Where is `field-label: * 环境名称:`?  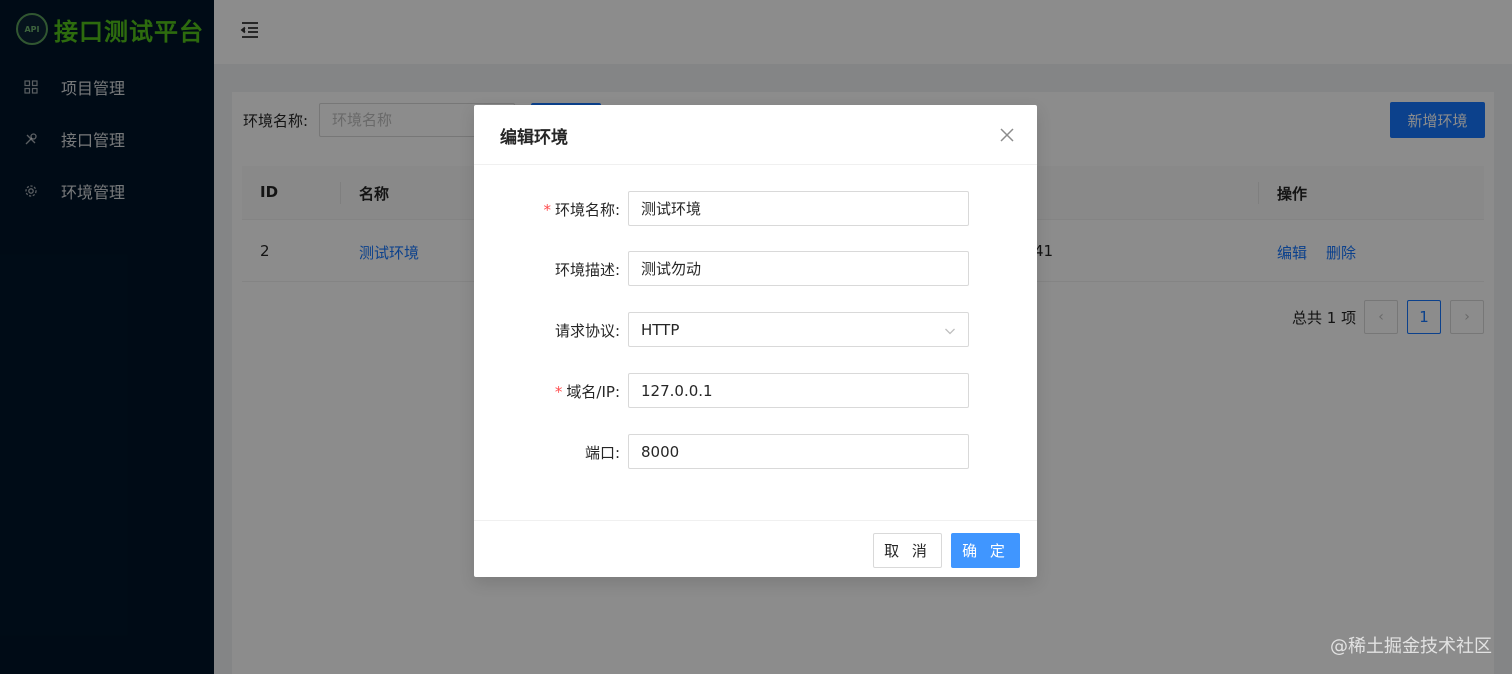 field-label: * 环境名称: is located at coordinates (581, 209).